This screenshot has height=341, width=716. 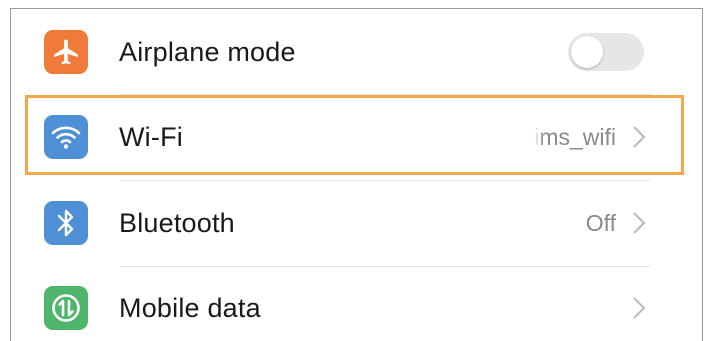 I want to click on airplane-mode-toggle, so click(x=606, y=52).